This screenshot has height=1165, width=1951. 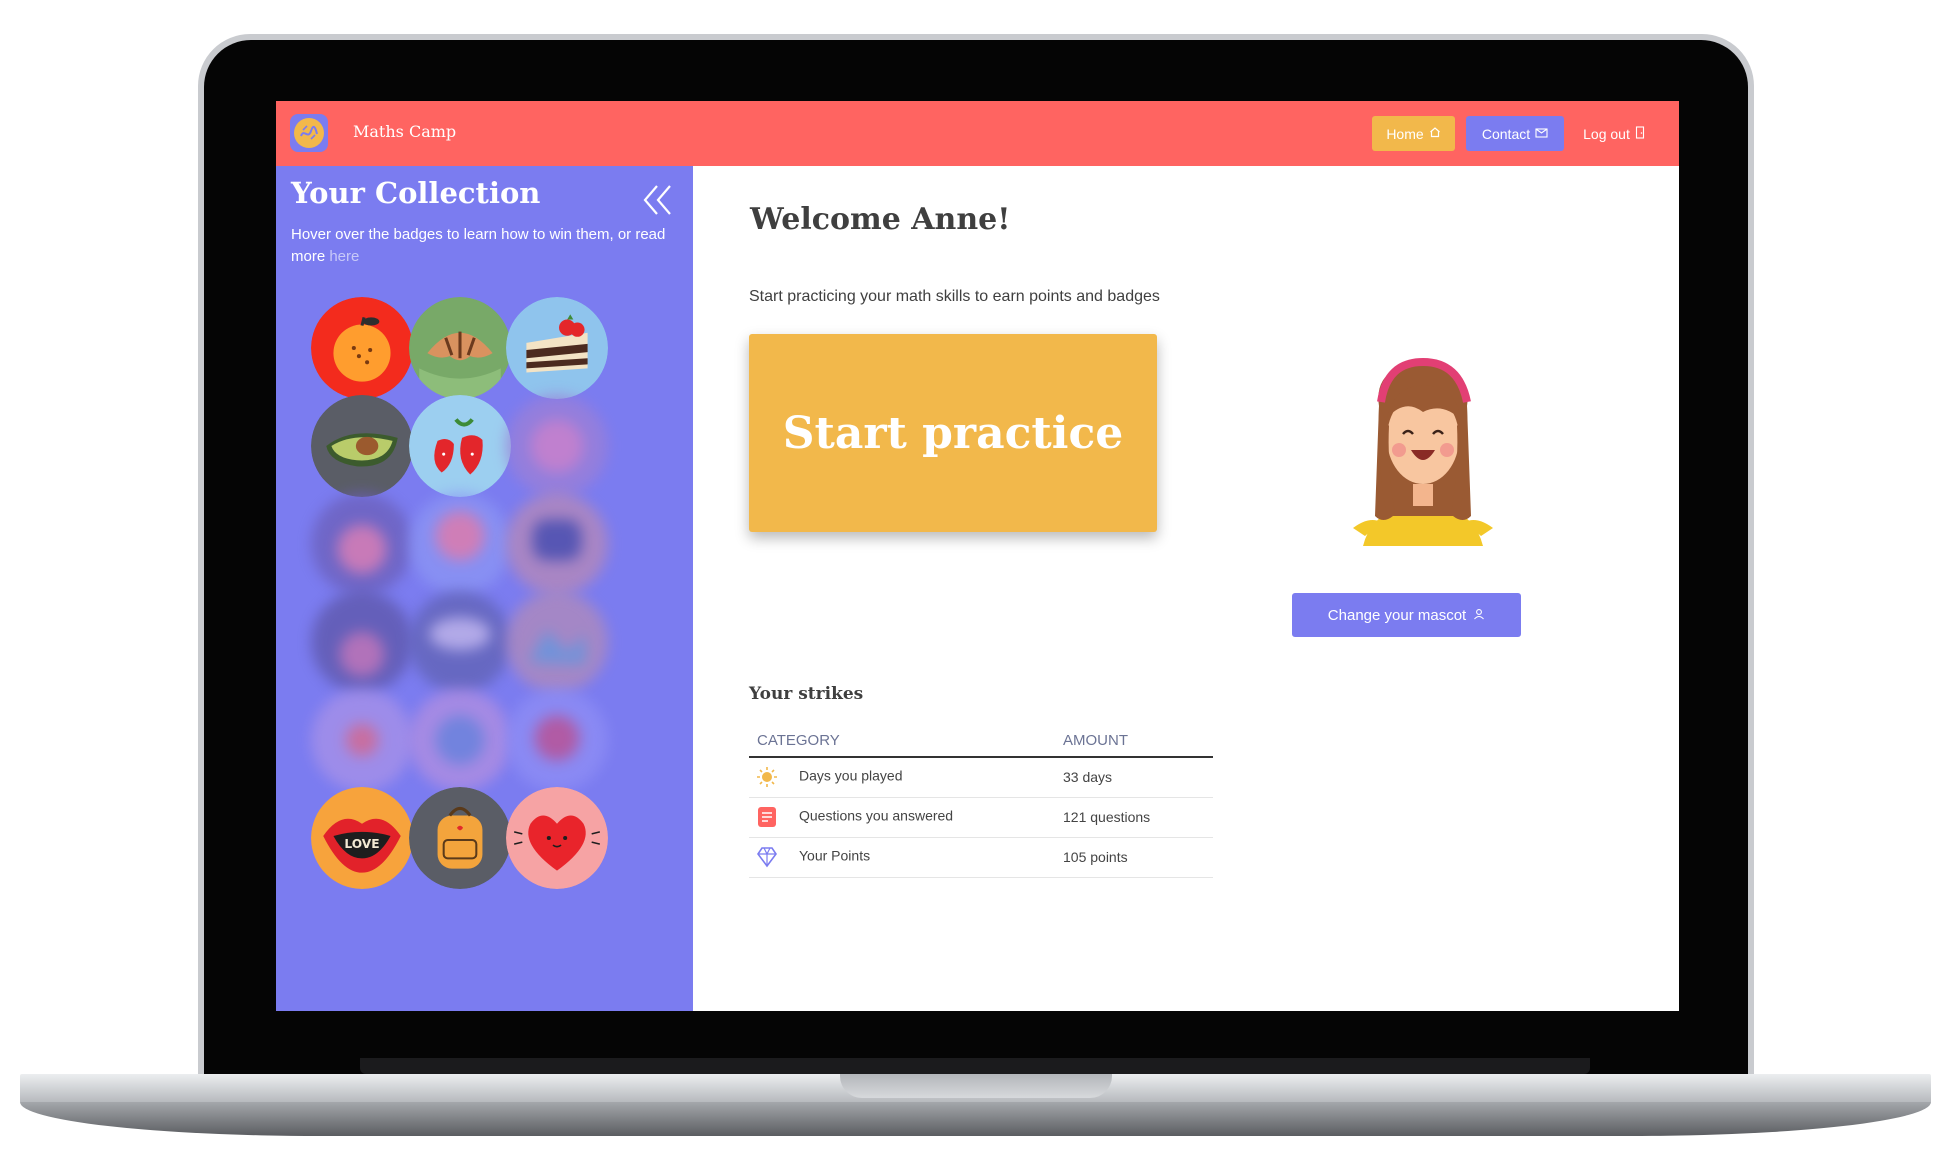 I want to click on amount-cell: 33 days, so click(x=1138, y=777).